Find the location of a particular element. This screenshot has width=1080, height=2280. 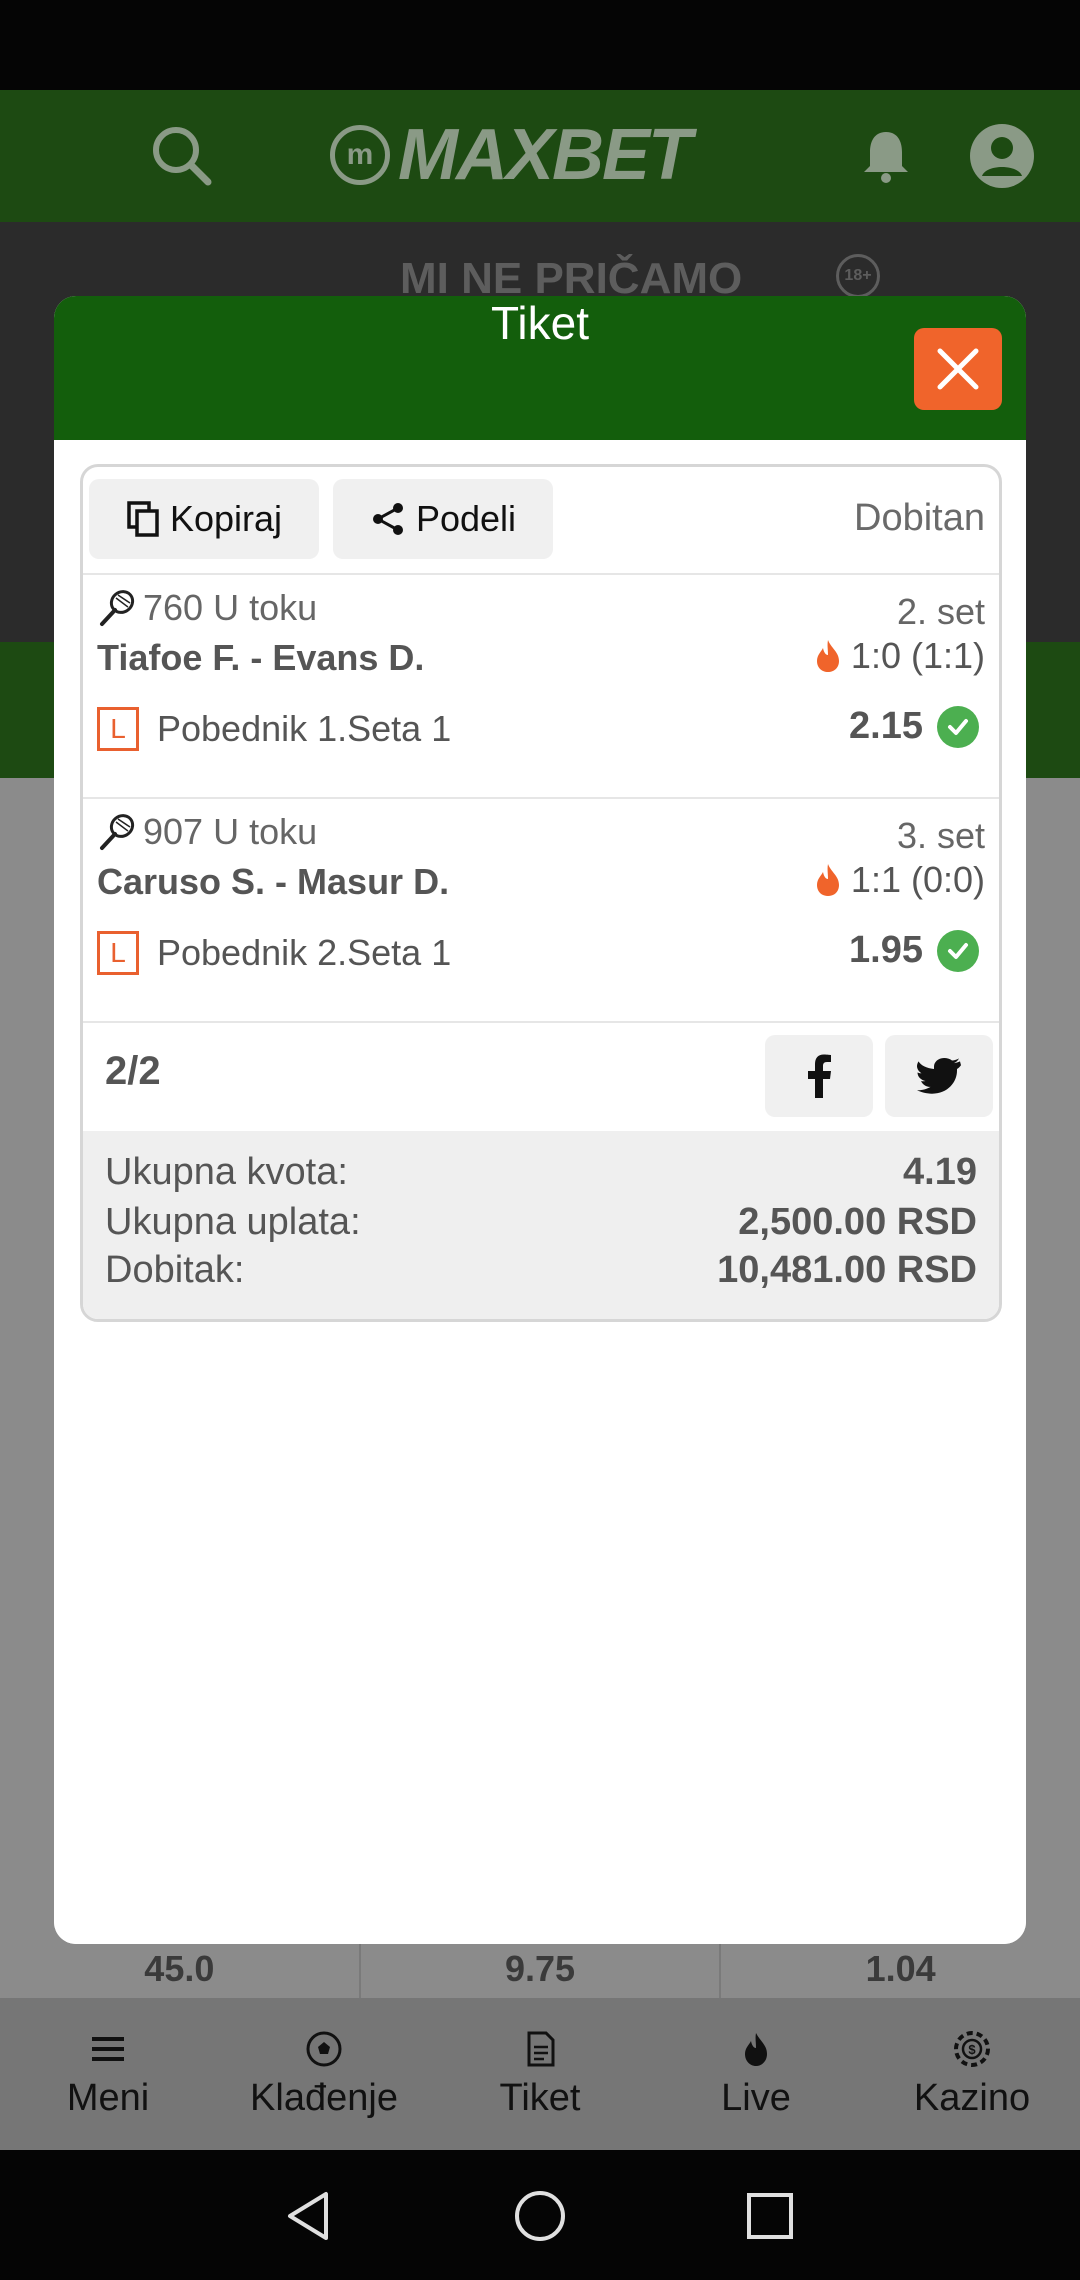

age-restriction-badge: 18+ is located at coordinates (858, 276).